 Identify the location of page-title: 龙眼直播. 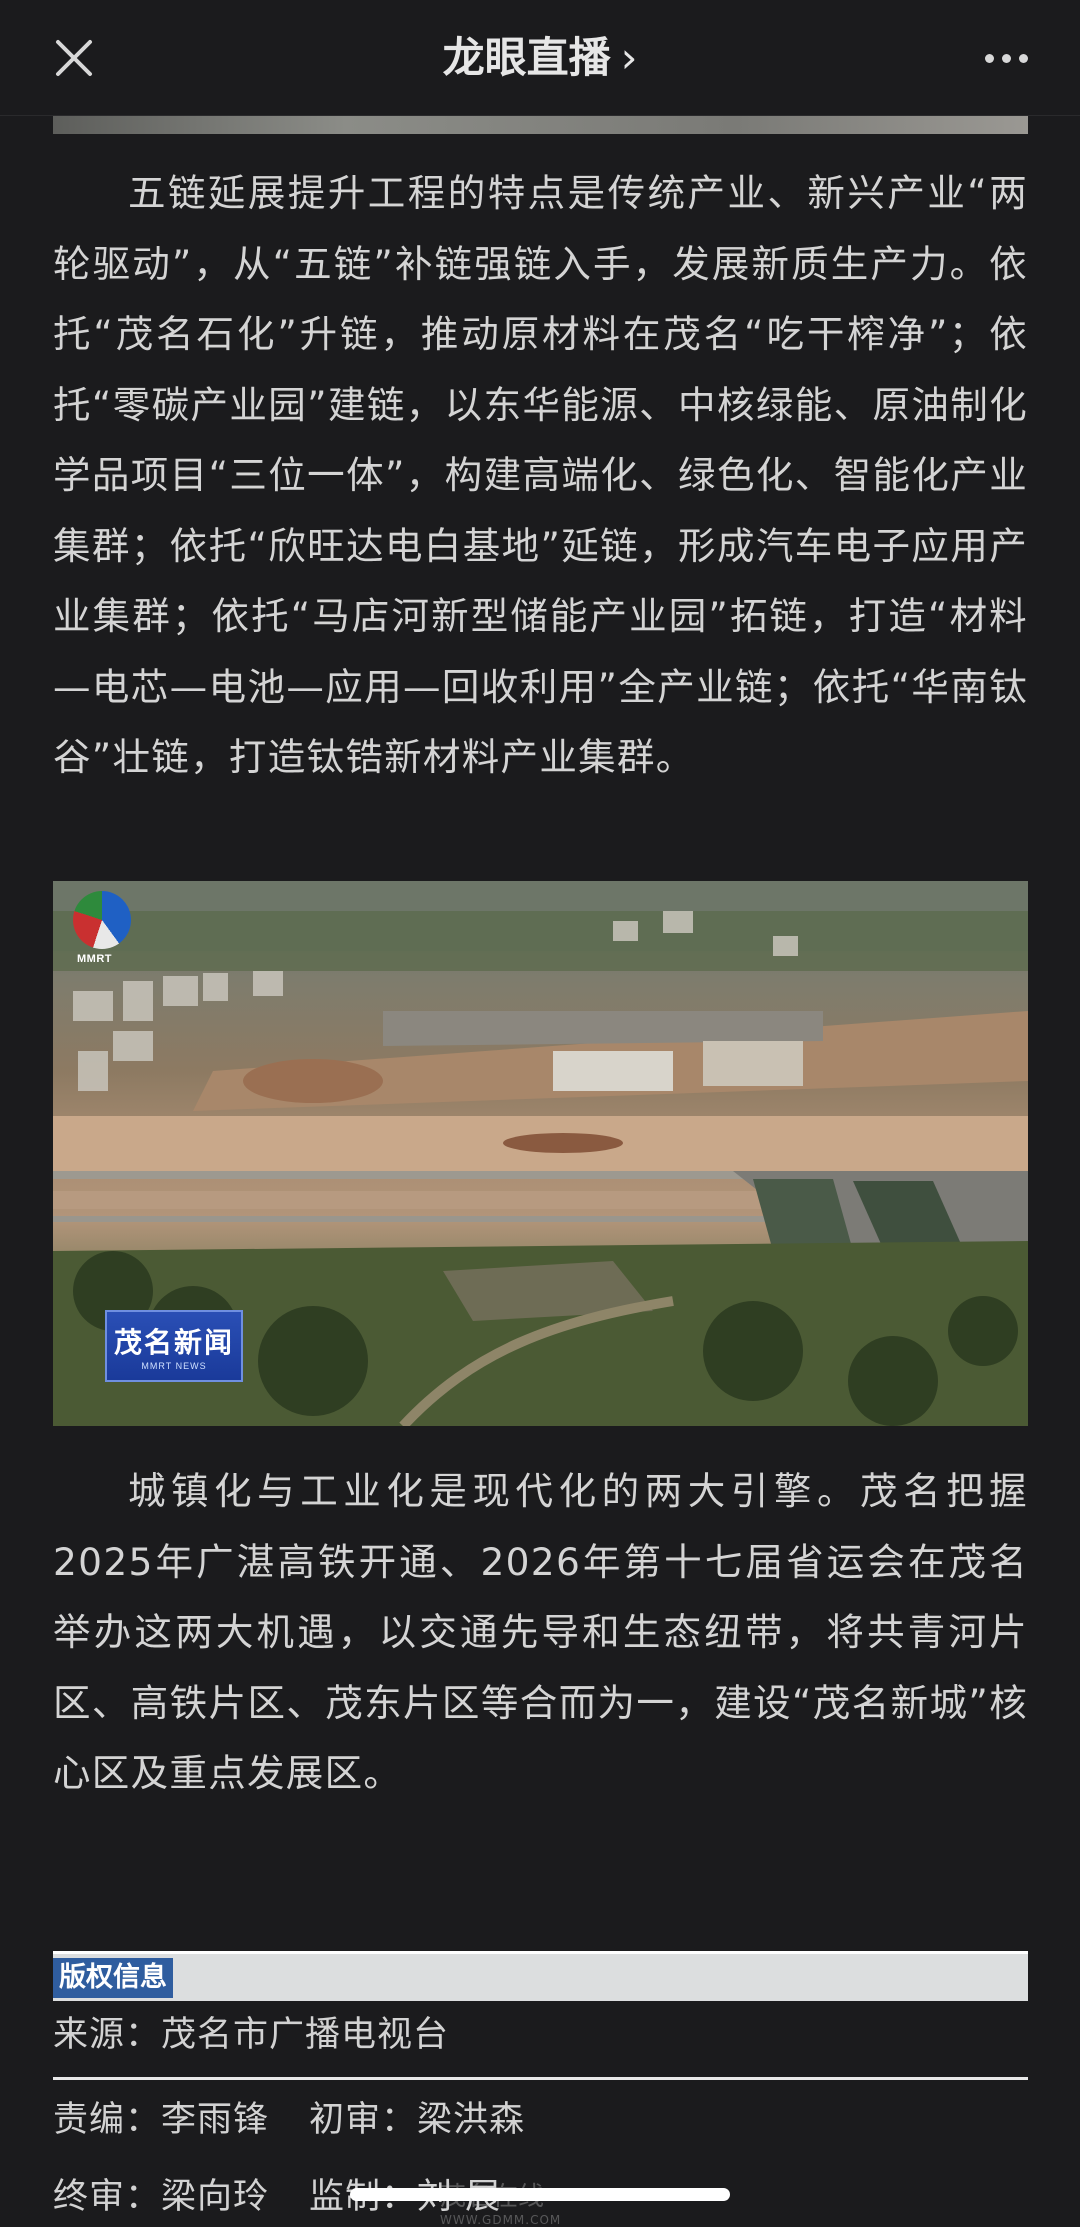
(526, 57).